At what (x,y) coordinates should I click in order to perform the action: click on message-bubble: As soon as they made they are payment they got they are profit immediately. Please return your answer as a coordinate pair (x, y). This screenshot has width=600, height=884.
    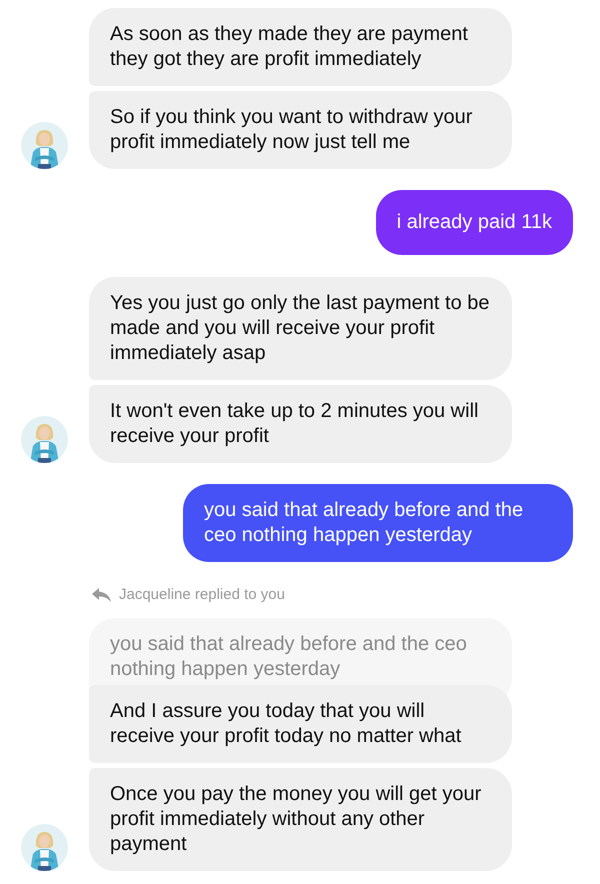
    Looking at the image, I should click on (300, 47).